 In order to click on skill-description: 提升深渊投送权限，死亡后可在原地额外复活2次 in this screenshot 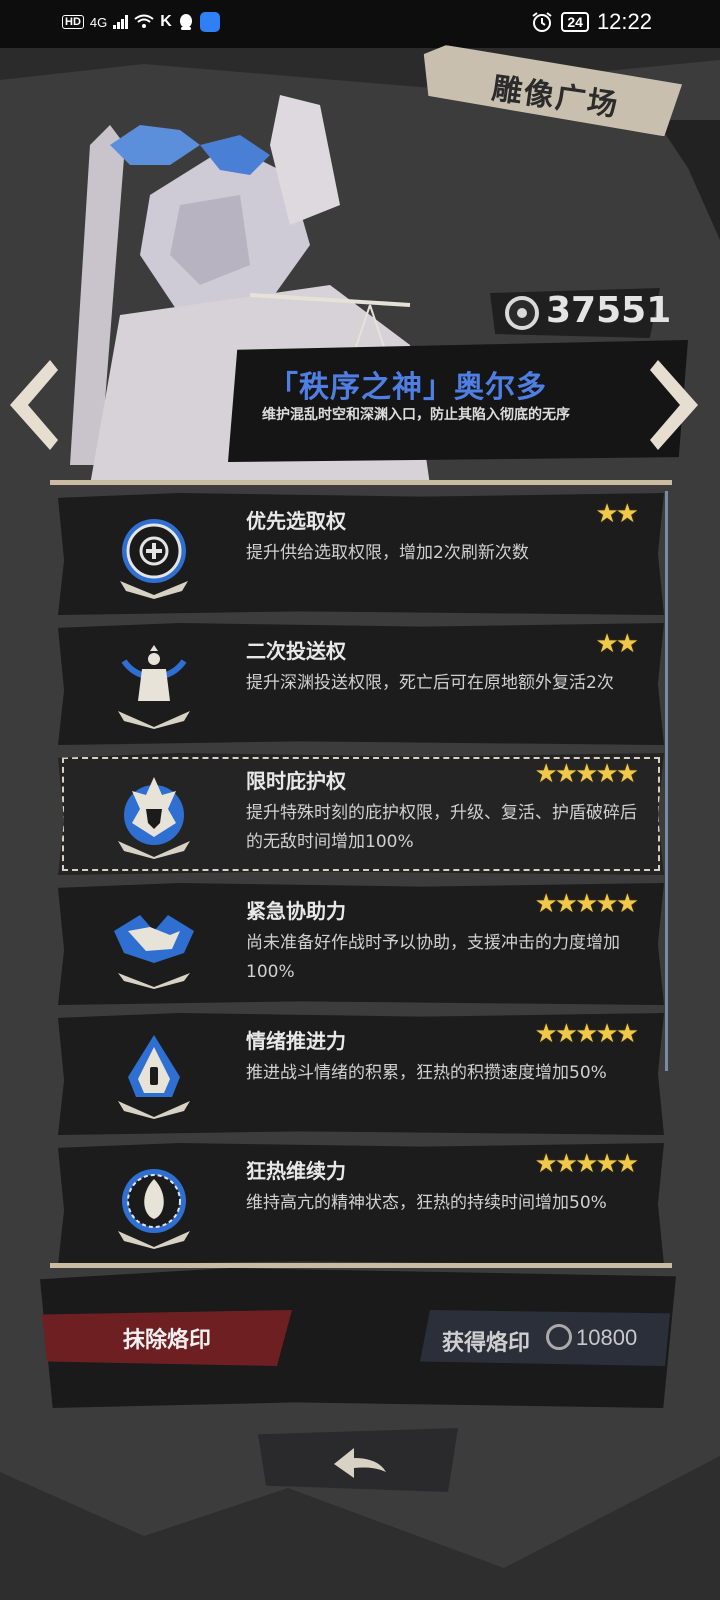, I will do `click(430, 683)`.